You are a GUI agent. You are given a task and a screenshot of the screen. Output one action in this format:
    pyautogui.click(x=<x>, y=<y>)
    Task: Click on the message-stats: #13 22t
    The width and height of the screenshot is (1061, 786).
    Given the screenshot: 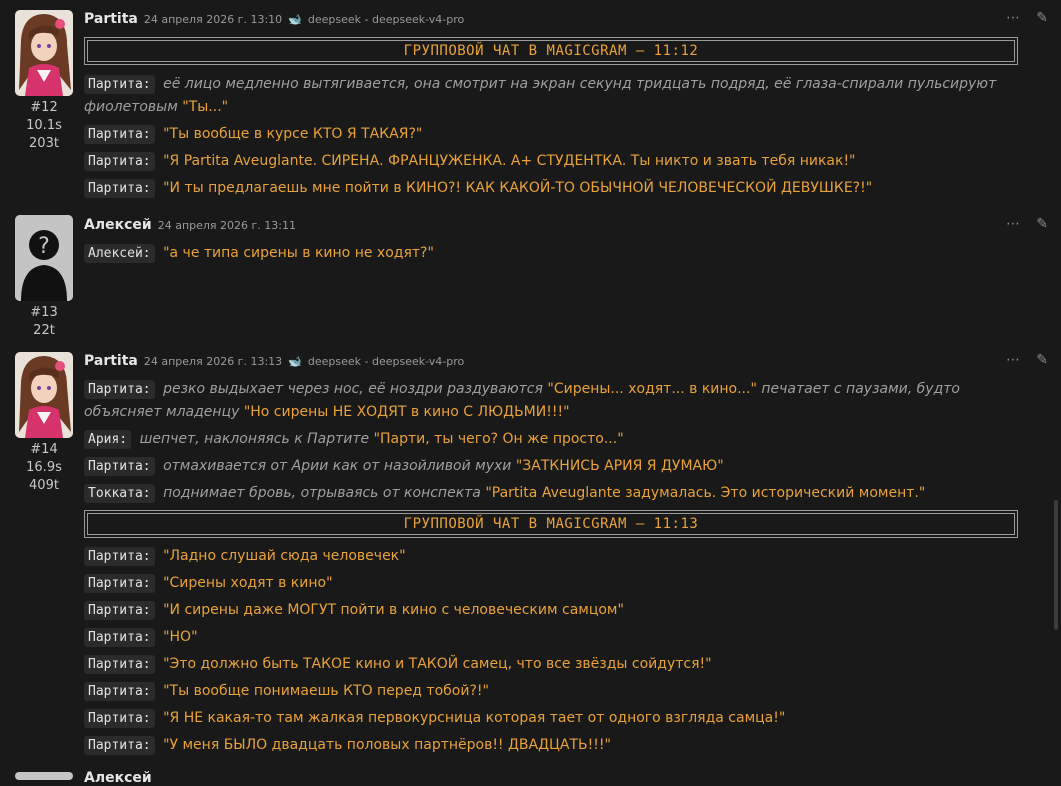 What is the action you would take?
    pyautogui.click(x=44, y=322)
    